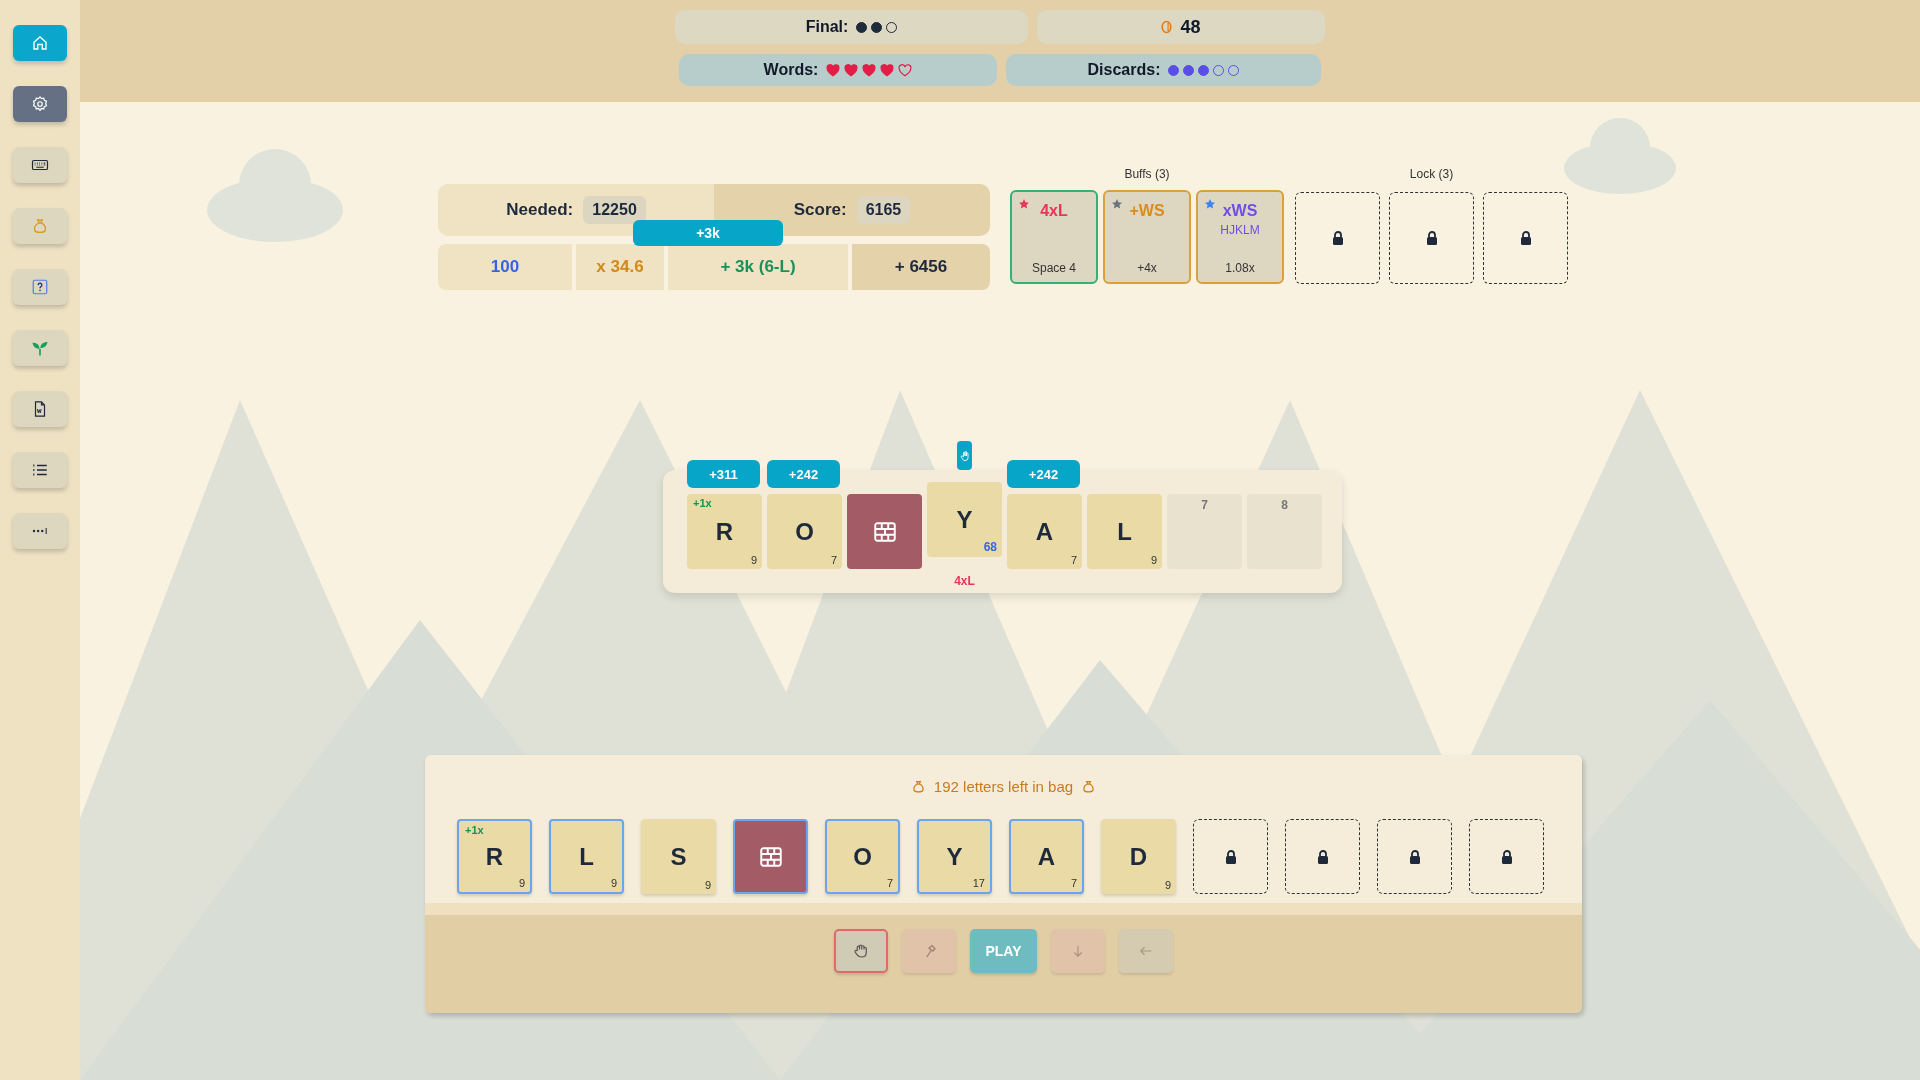 Image resolution: width=1920 pixels, height=1080 pixels. I want to click on buff-card: xWS HJKLM 1.08x, so click(1240, 237).